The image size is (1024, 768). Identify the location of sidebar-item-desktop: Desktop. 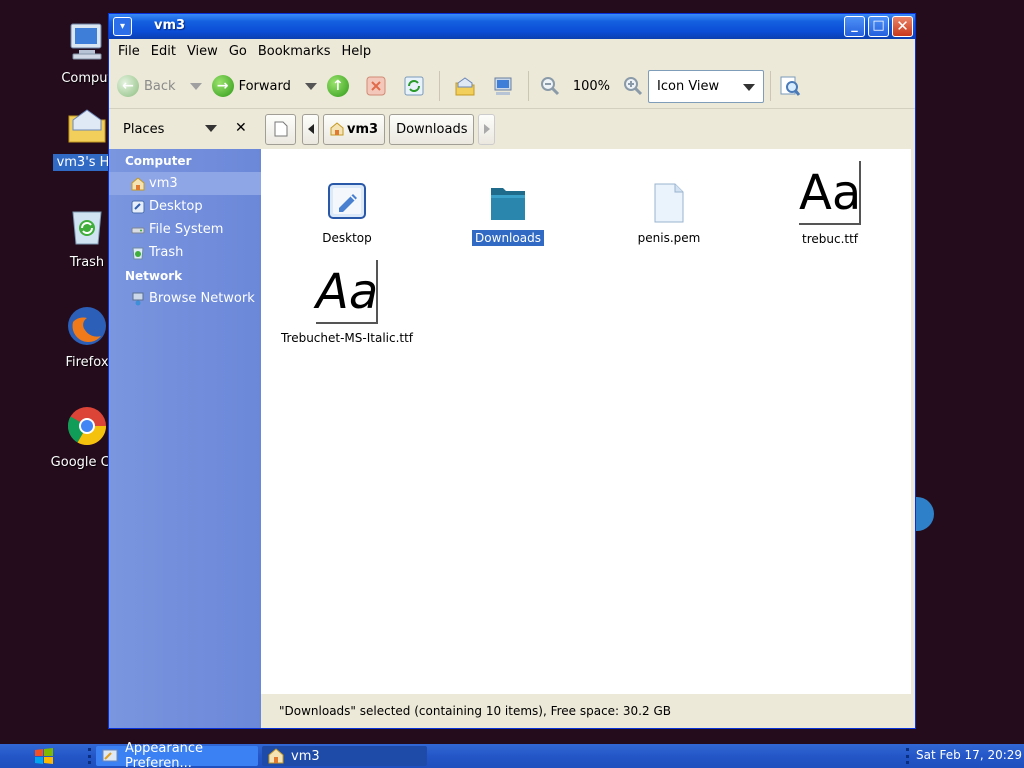
(185, 206).